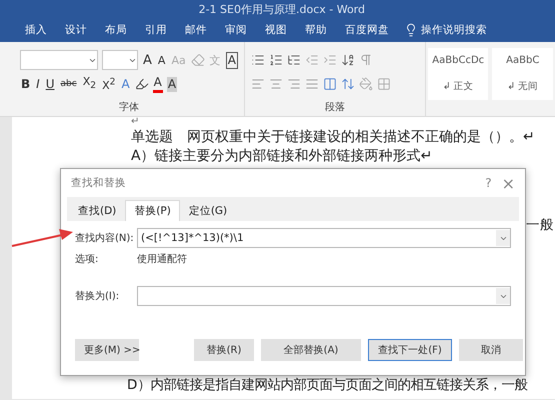 Image resolution: width=555 pixels, height=400 pixels. What do you see at coordinates (522, 74) in the screenshot?
I see `style-gallery-item: AaBbC ↲ 无间` at bounding box center [522, 74].